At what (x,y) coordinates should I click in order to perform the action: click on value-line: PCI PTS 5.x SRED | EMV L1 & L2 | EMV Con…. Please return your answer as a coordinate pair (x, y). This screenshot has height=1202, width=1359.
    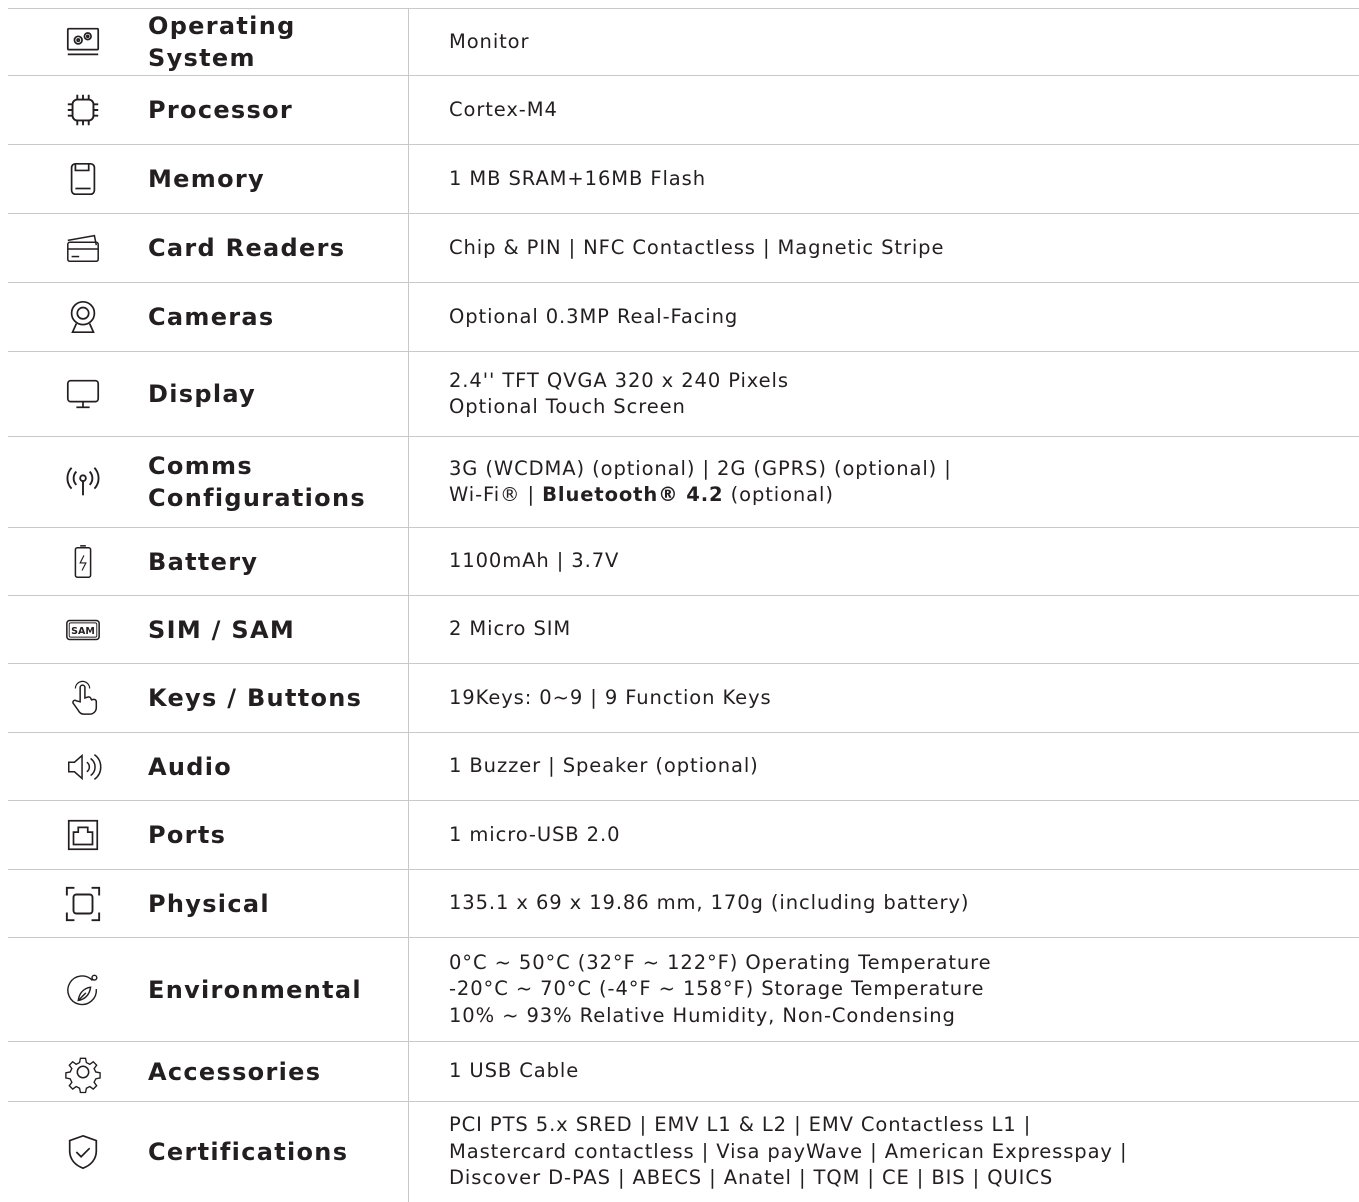
    Looking at the image, I should click on (740, 1125).